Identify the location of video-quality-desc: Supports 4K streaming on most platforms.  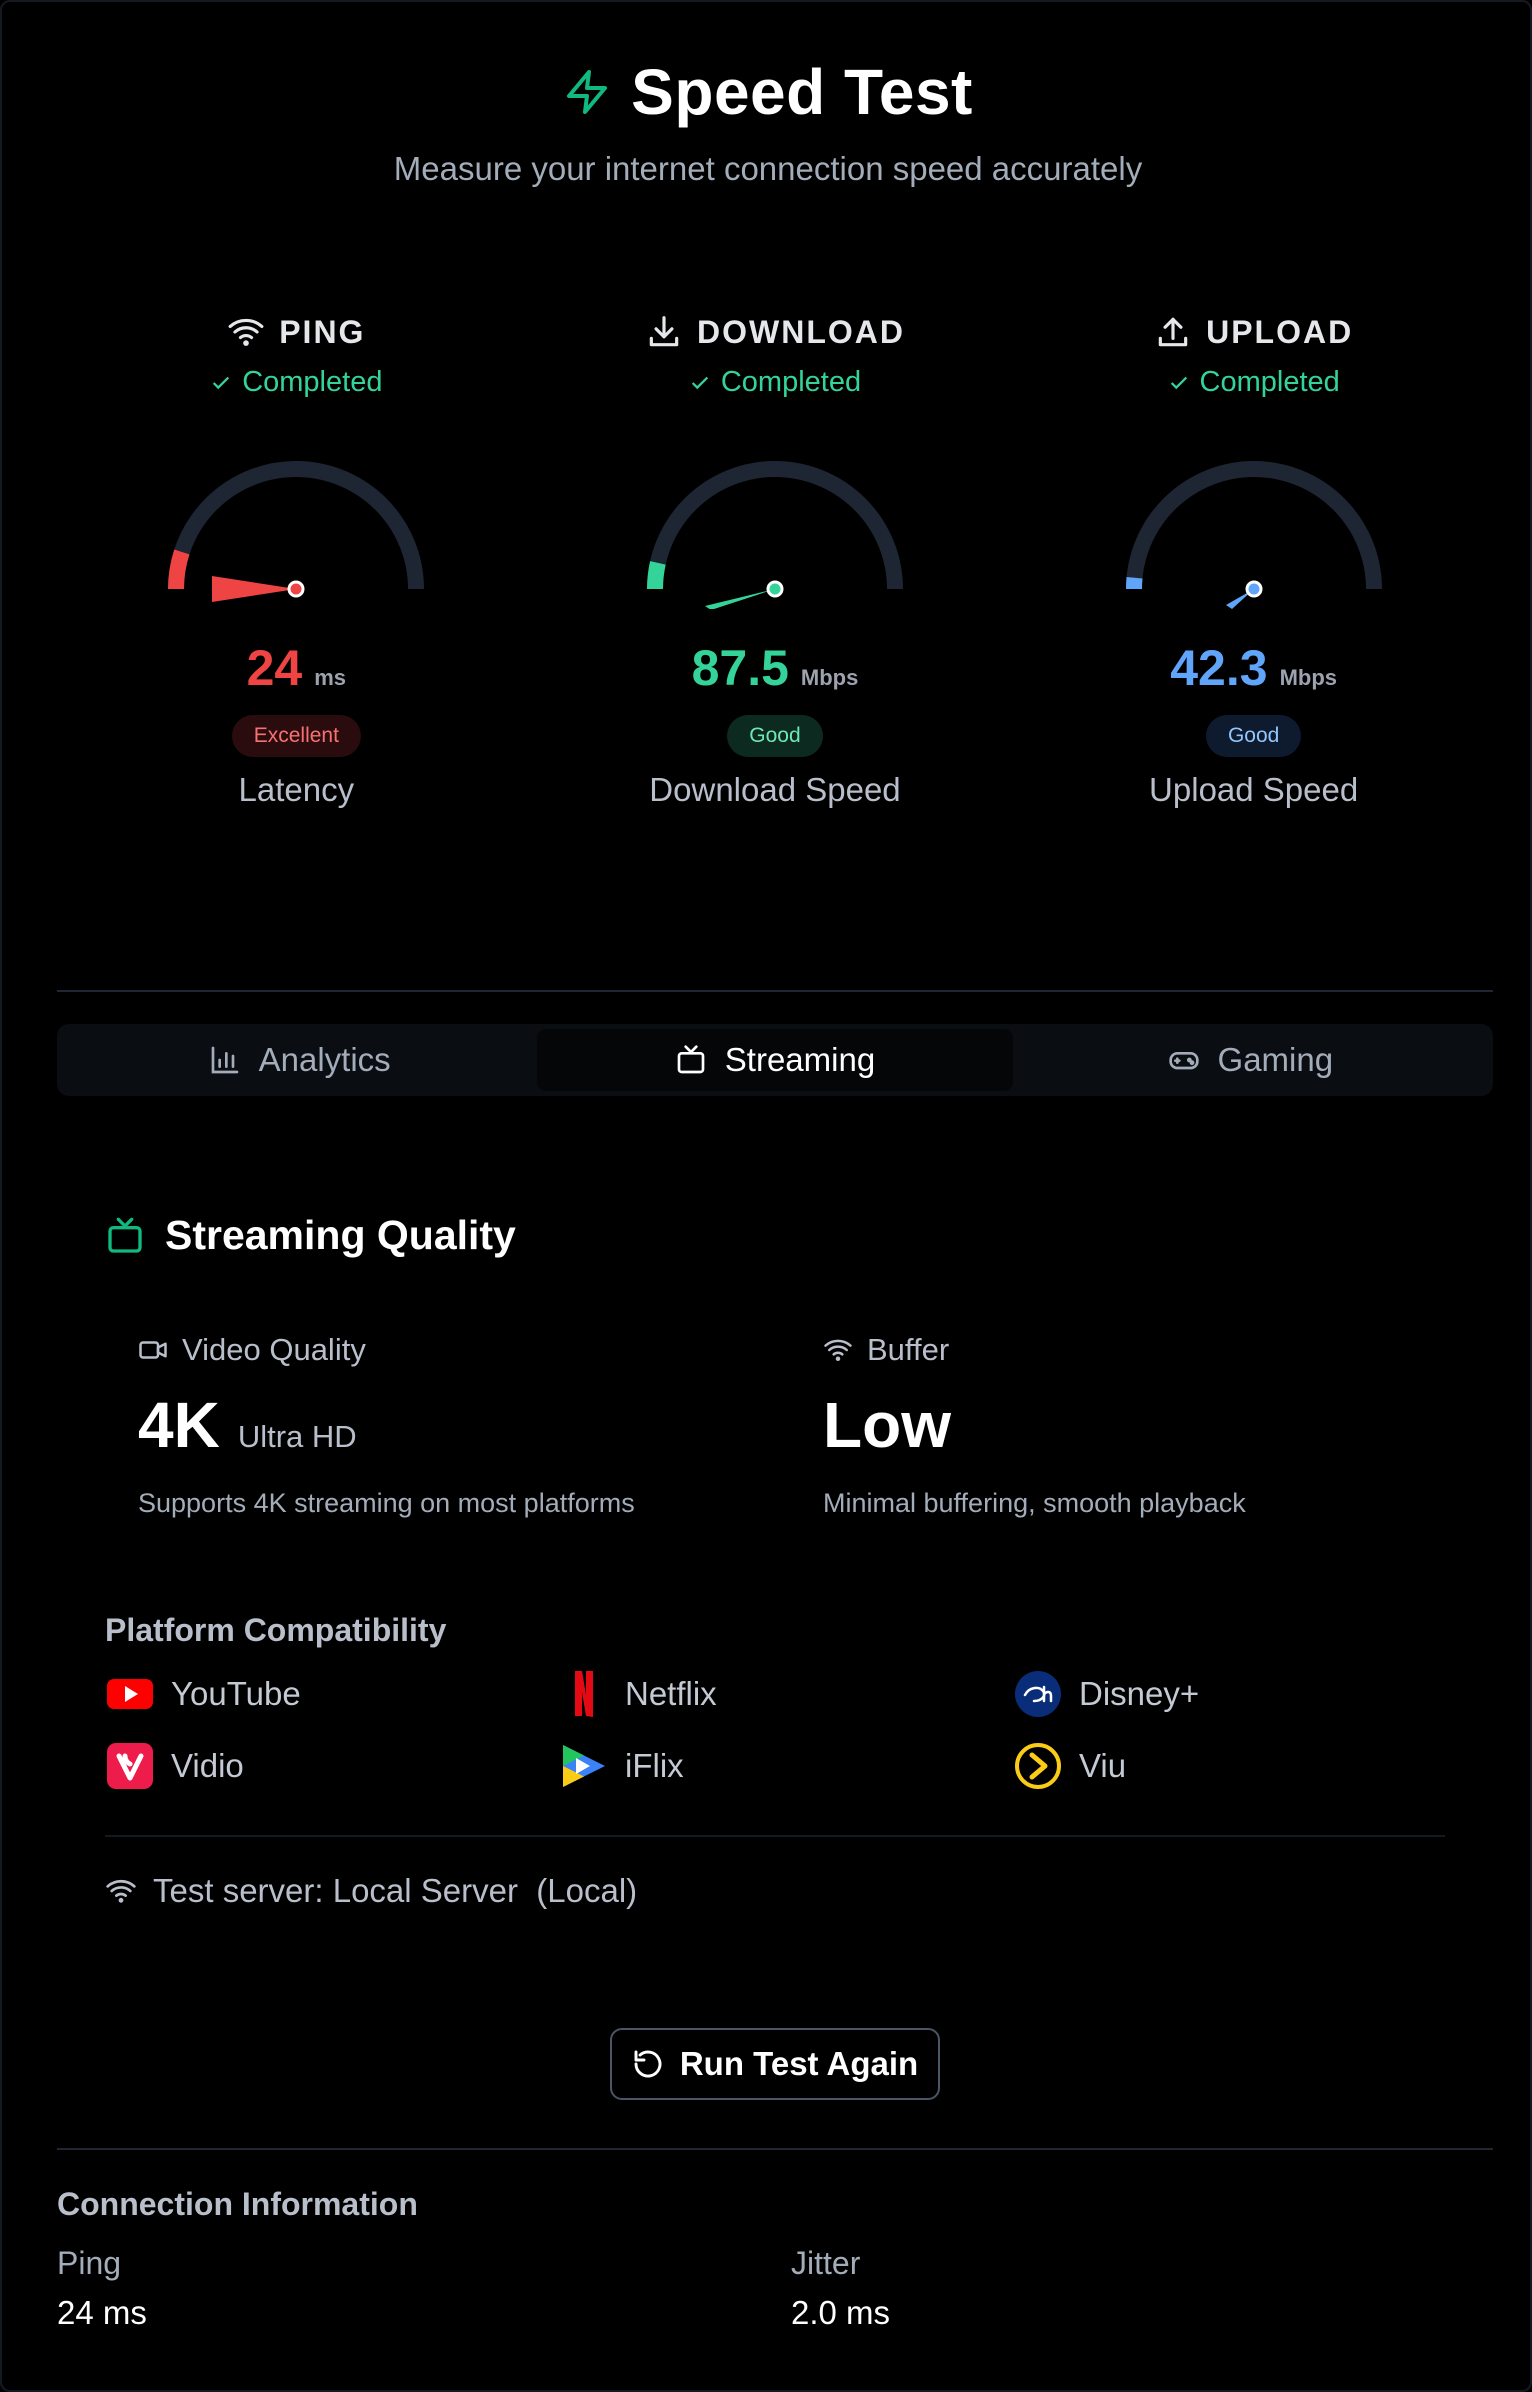
(386, 1503).